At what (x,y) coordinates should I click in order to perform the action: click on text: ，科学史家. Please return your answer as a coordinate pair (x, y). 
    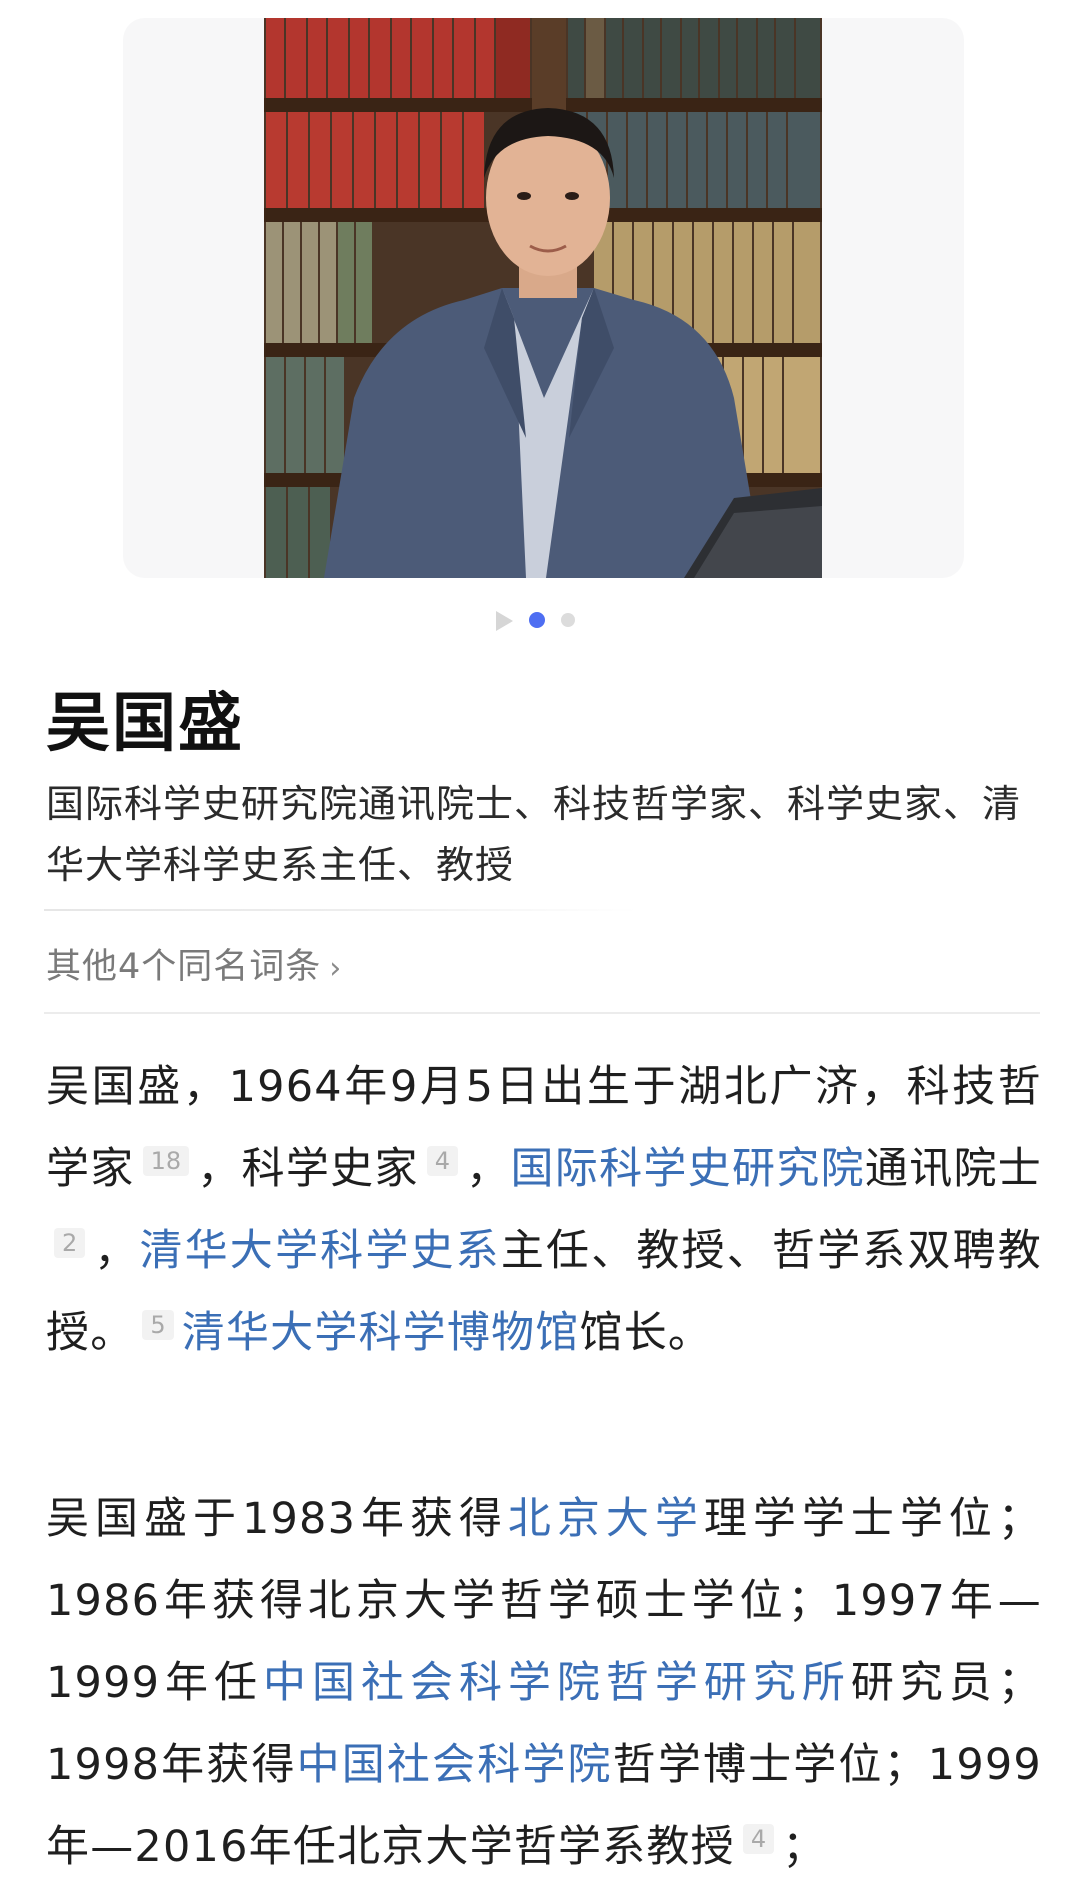
    Looking at the image, I should click on (308, 1169).